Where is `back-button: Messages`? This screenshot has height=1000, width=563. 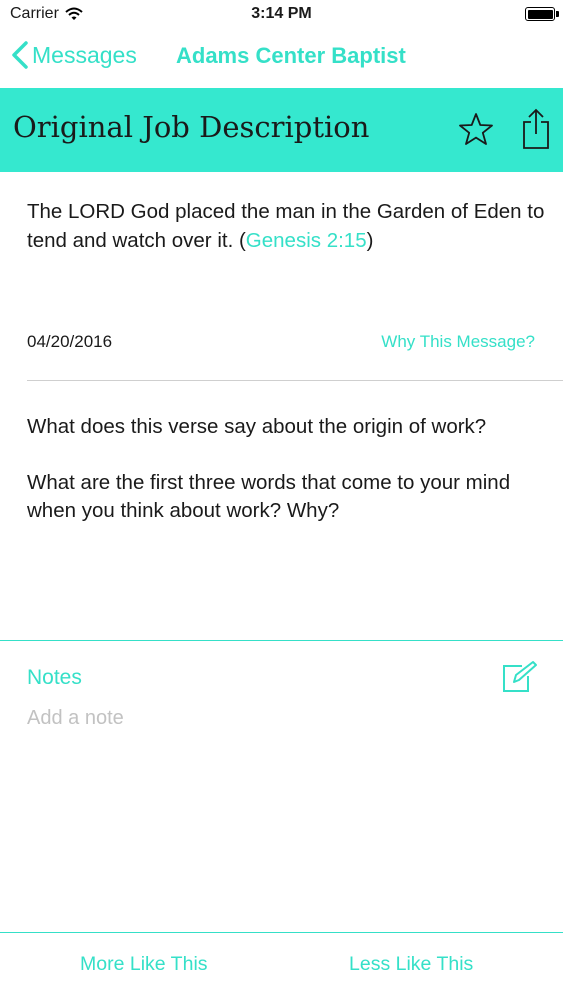
back-button: Messages is located at coordinates (73, 55).